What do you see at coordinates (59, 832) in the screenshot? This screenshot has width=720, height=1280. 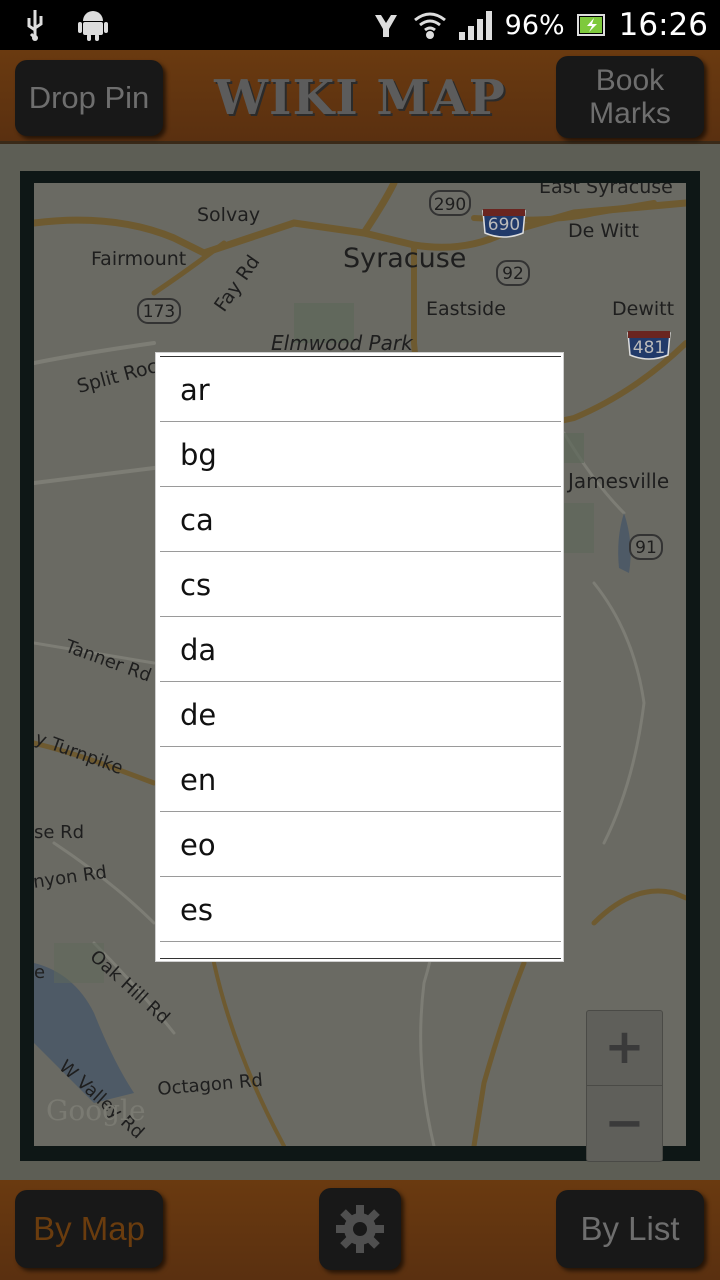 I see `map-label-se-rd: se Rd` at bounding box center [59, 832].